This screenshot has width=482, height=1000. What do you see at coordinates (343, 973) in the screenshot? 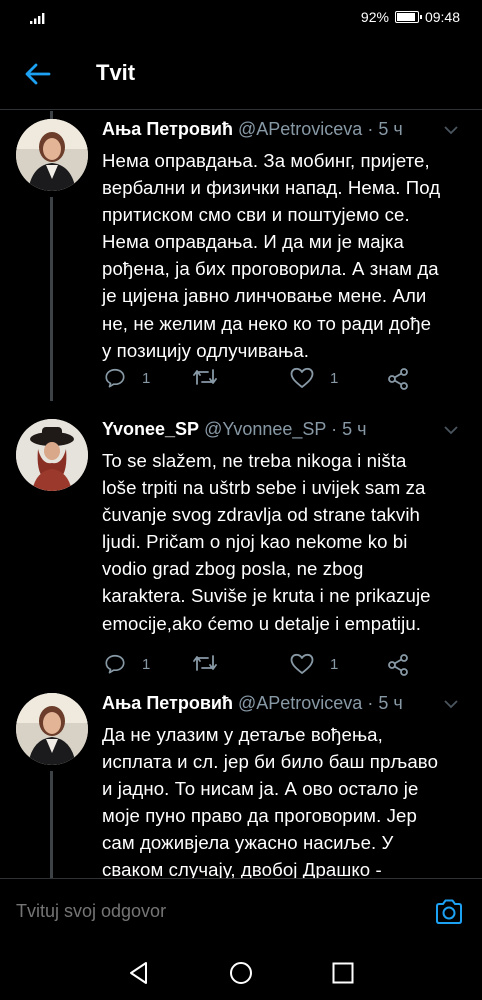
I see `nav-recents-icon` at bounding box center [343, 973].